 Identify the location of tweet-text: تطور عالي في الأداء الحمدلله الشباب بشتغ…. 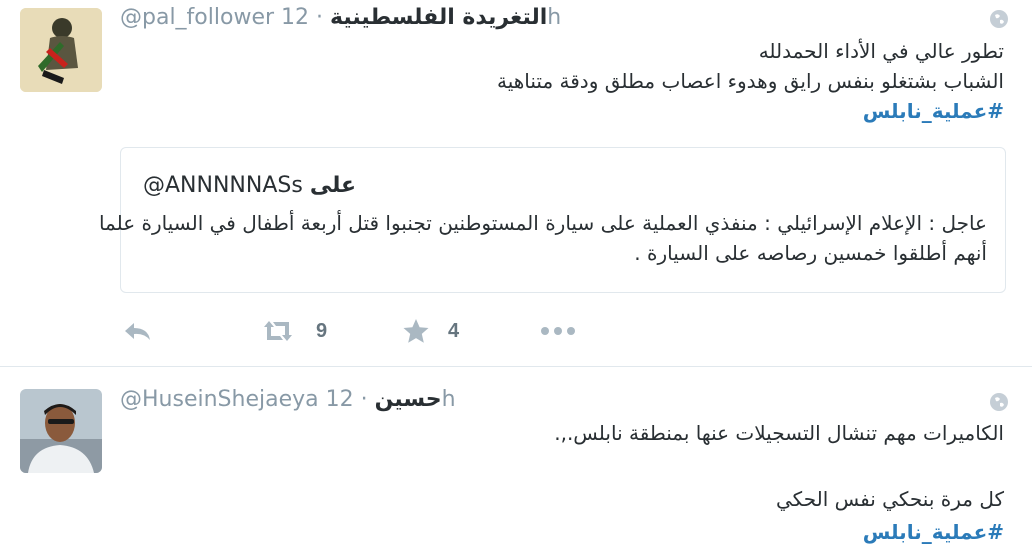
(750, 81).